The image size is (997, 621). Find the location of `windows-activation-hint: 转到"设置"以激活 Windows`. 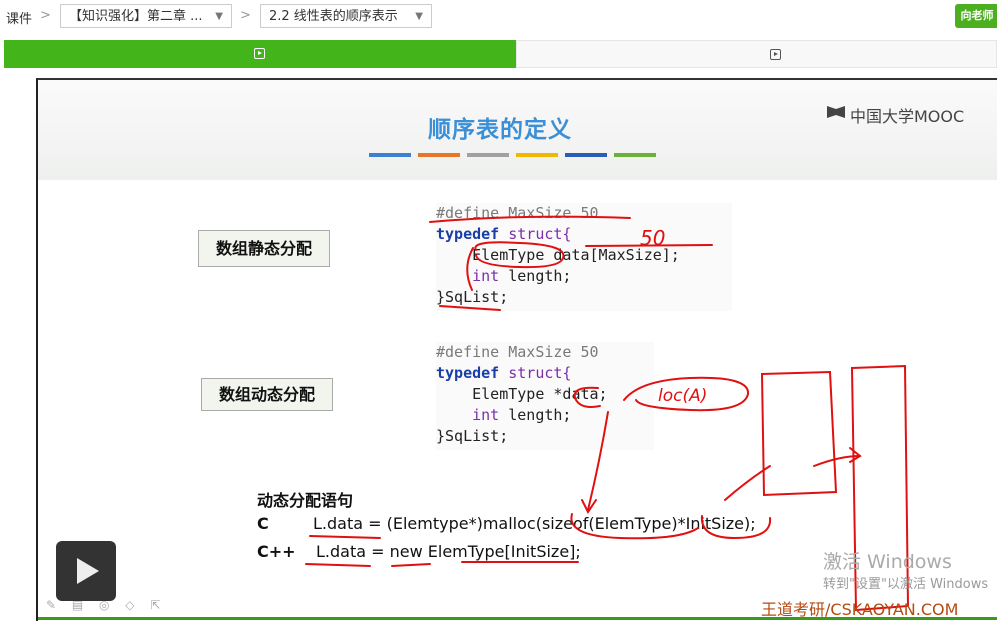

windows-activation-hint: 转到"设置"以激活 Windows is located at coordinates (906, 584).